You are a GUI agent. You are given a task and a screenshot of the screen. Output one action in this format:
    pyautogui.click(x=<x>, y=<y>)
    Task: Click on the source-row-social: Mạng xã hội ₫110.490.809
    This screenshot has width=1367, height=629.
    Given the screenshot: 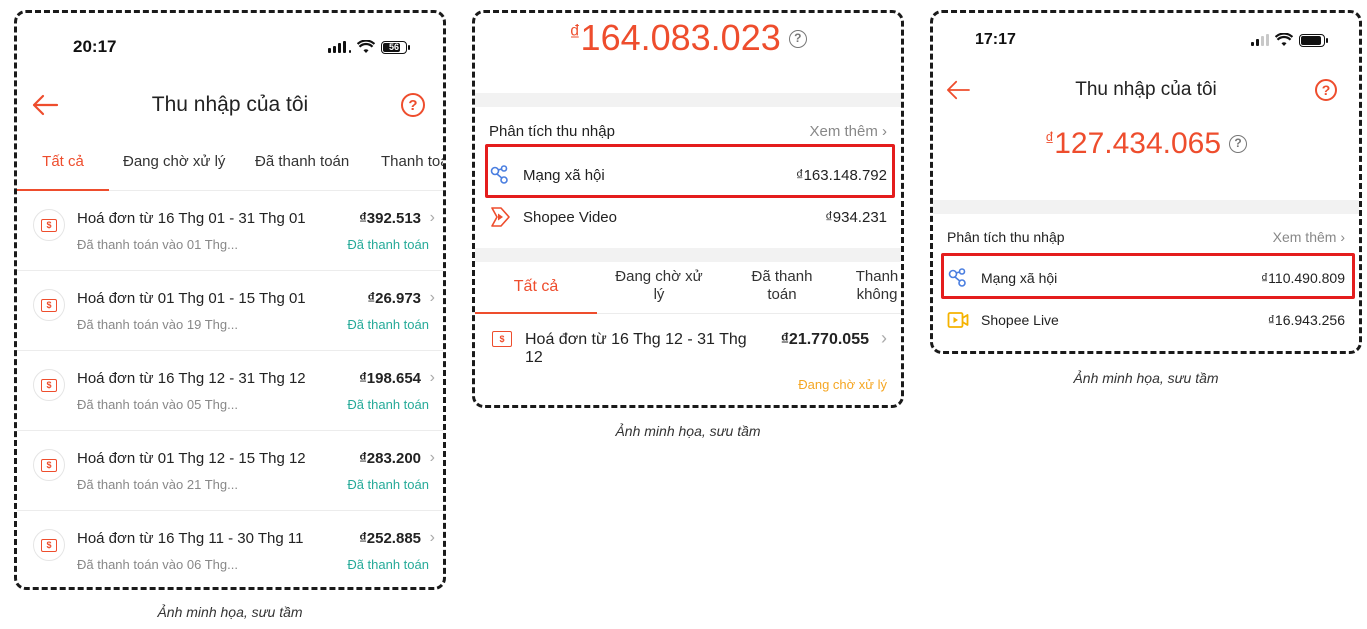 What is the action you would take?
    pyautogui.click(x=1146, y=278)
    